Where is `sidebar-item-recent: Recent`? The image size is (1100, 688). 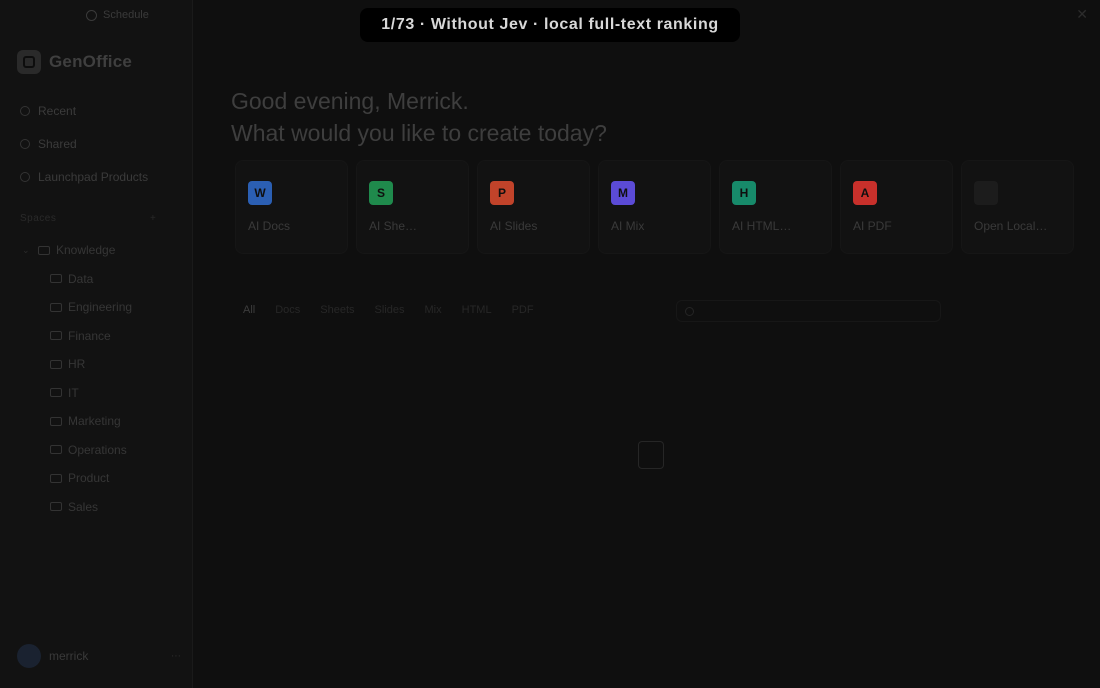
sidebar-item-recent: Recent is located at coordinates (99, 111).